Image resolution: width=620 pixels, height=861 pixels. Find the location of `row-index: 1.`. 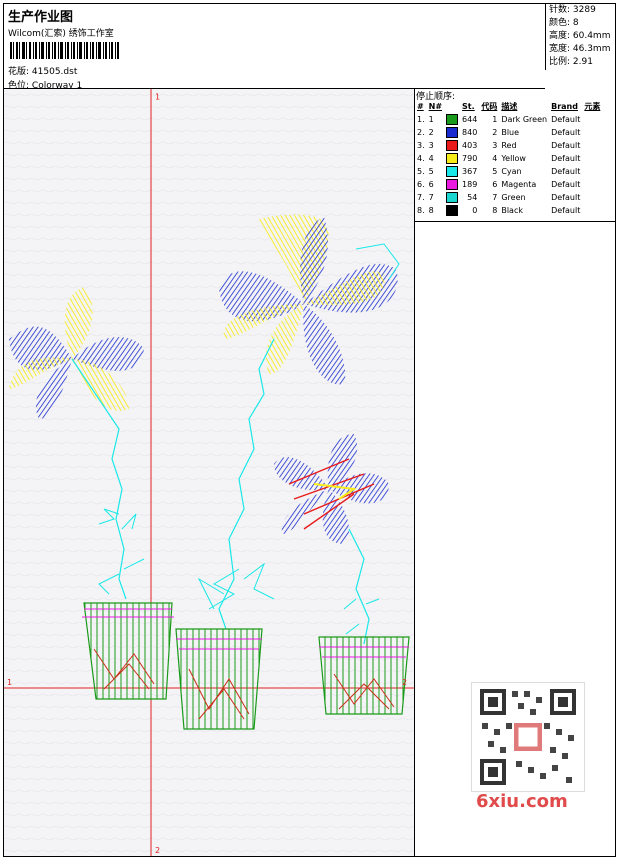

row-index: 1. is located at coordinates (421, 119).